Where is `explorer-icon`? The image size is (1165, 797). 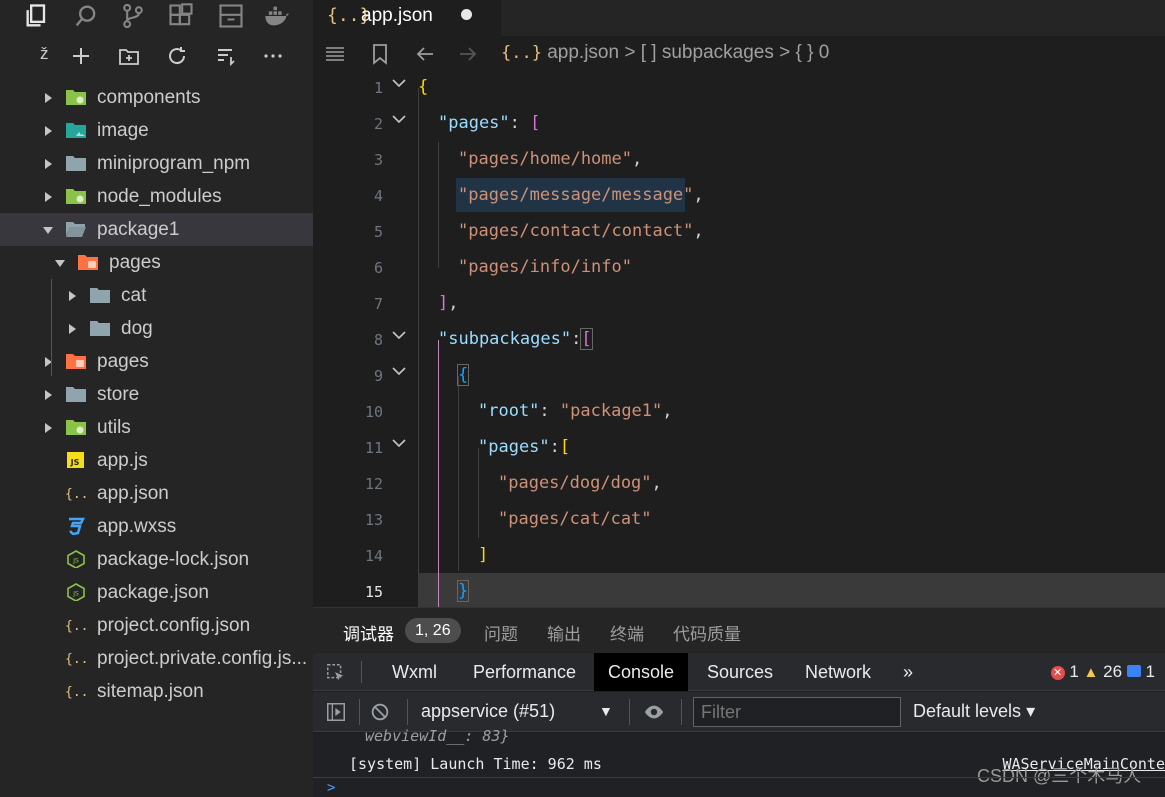
explorer-icon is located at coordinates (37, 16).